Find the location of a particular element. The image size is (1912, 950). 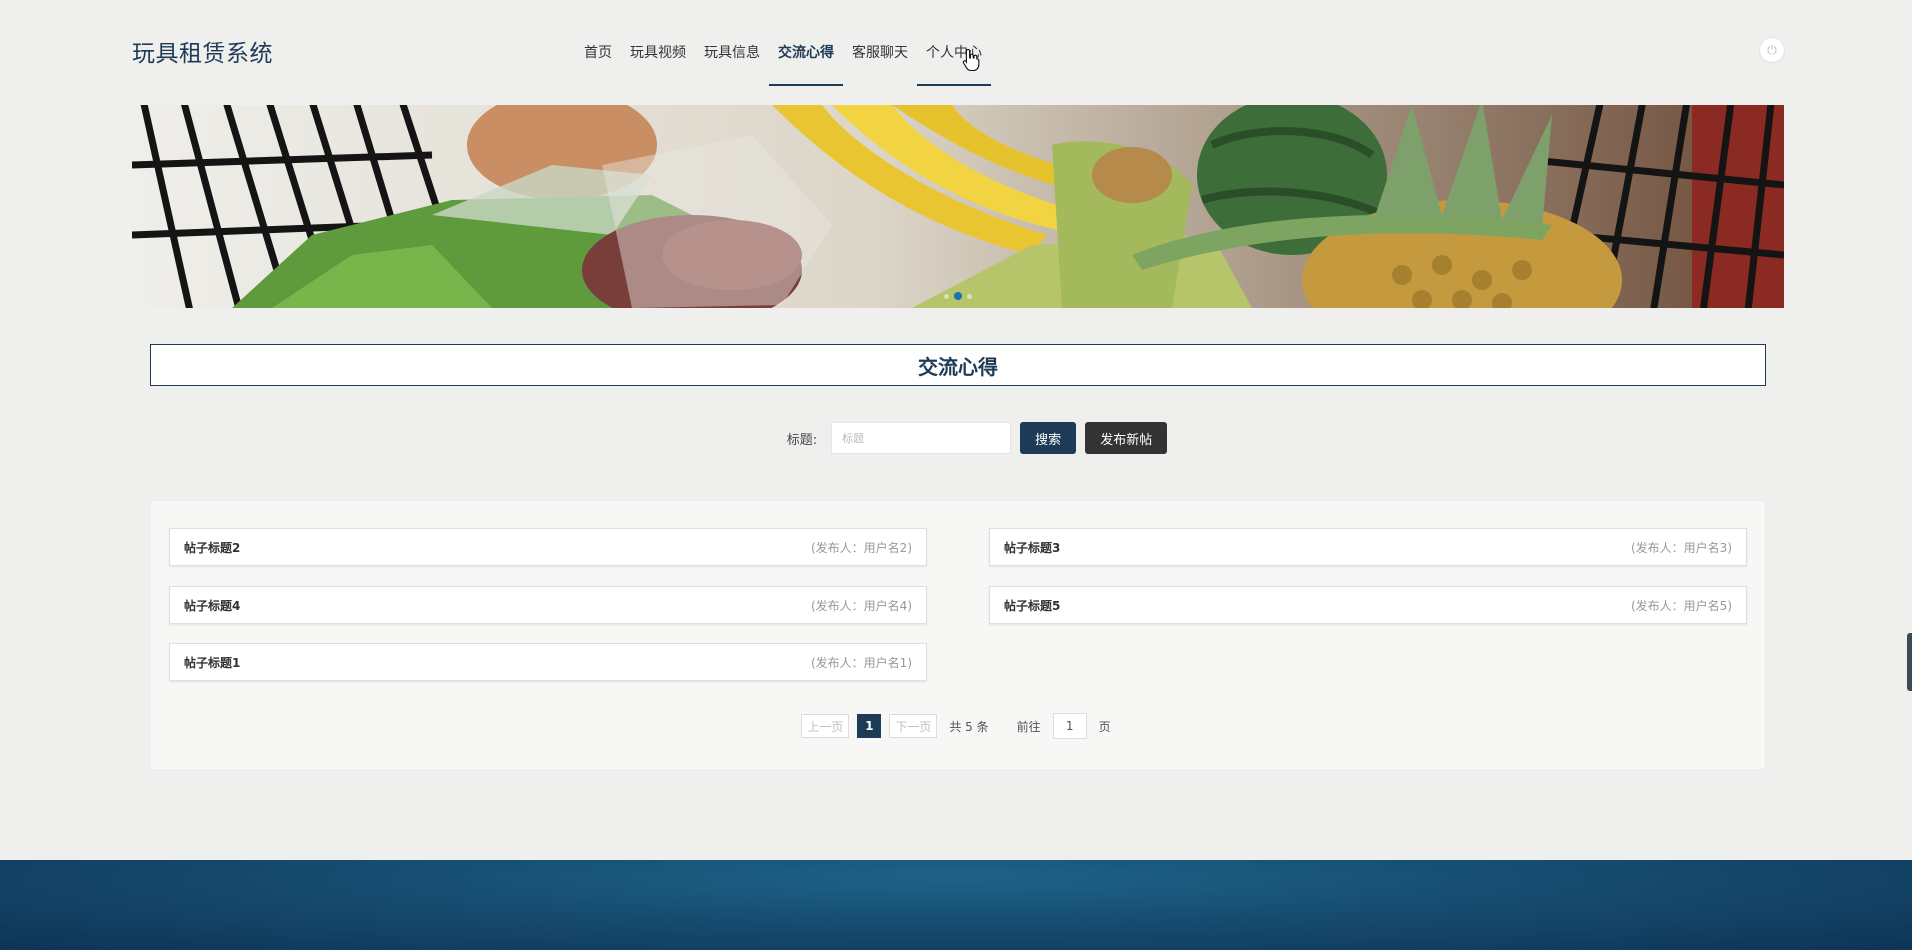

next-page-button: 下一页 is located at coordinates (913, 726).